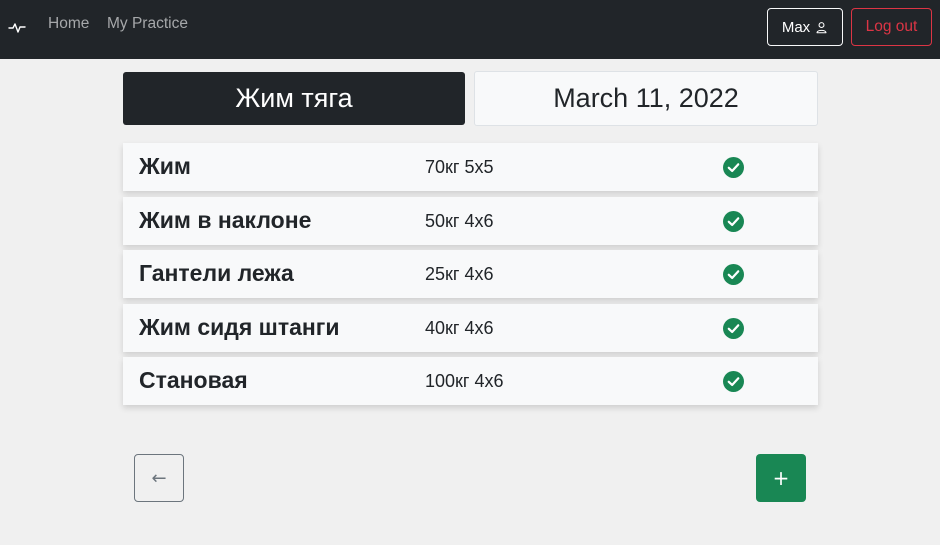 The image size is (940, 545). Describe the element at coordinates (225, 219) in the screenshot. I see `exercise-name: Жим в наклоне` at that location.